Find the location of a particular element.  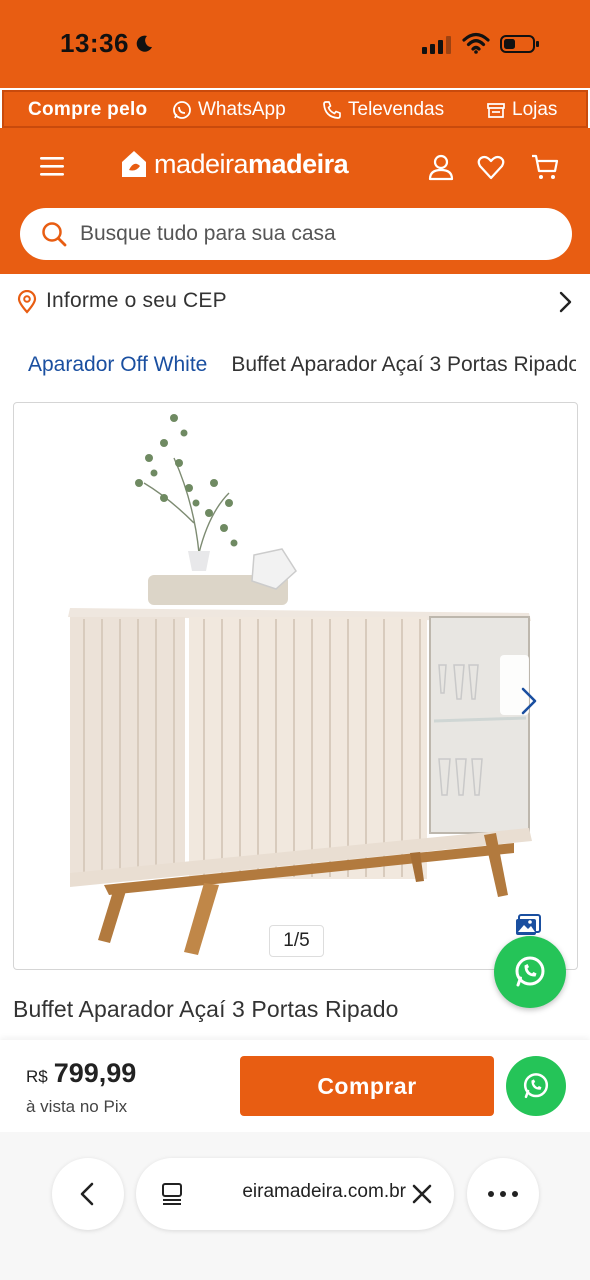

address-bar: eiramadeira.com.br is located at coordinates (295, 1194).